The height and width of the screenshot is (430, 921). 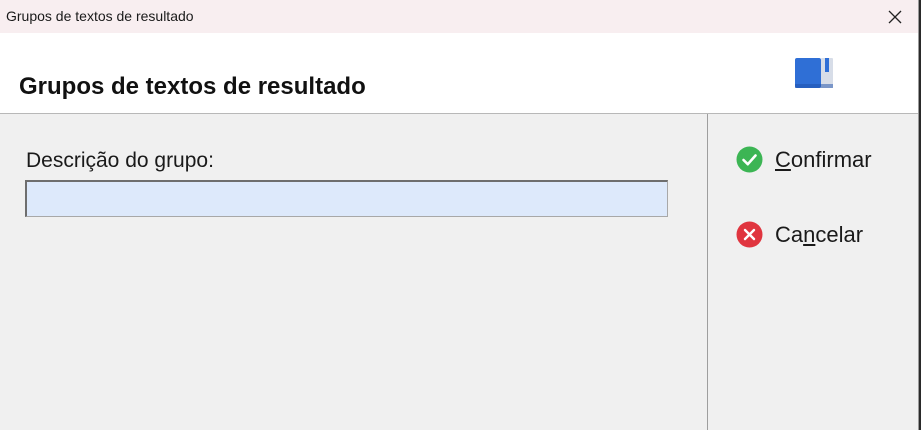 I want to click on window-title: Grupos de textos de resultado, so click(x=100, y=16).